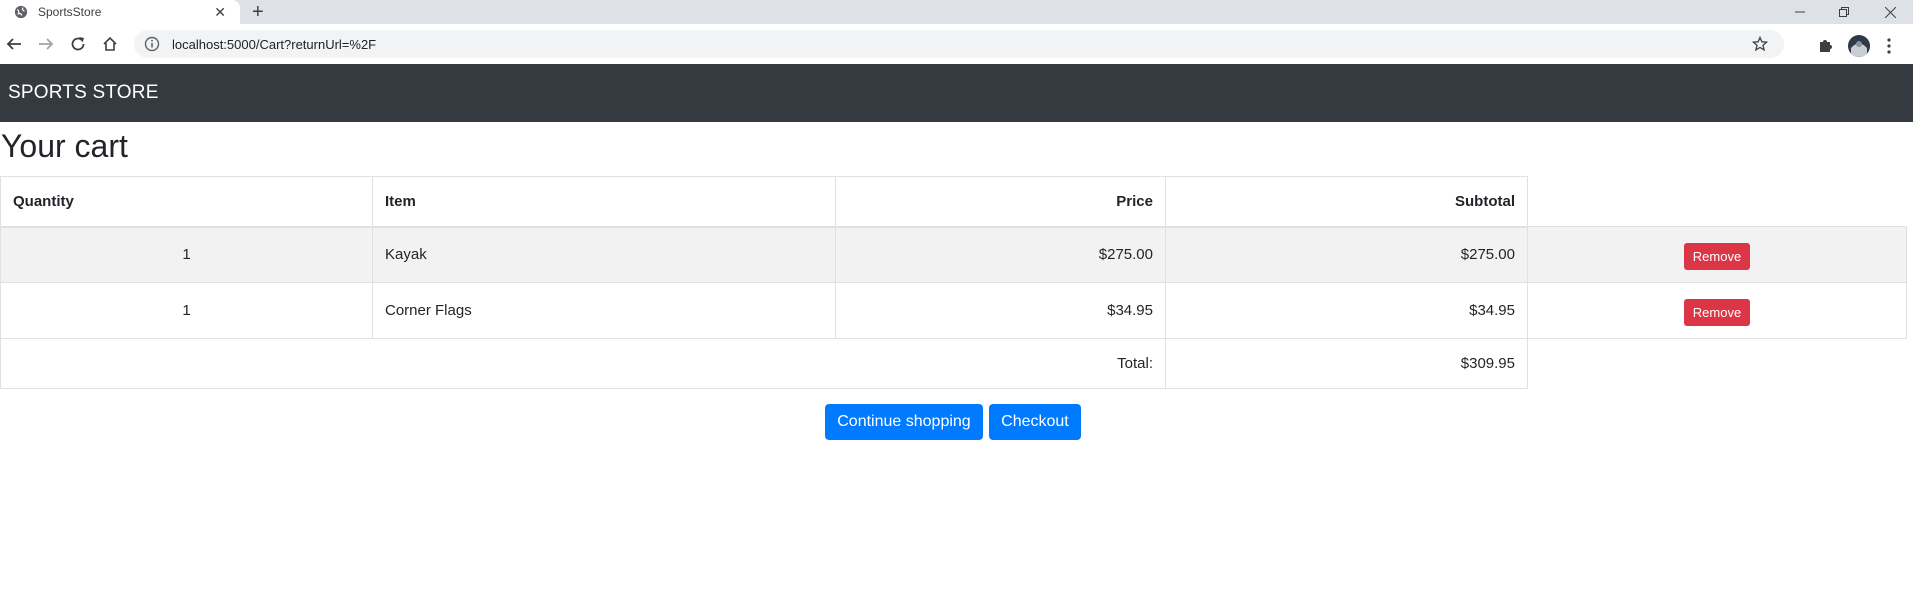 This screenshot has height=614, width=1913. Describe the element at coordinates (904, 422) in the screenshot. I see `continue-shopping-button: Continue shopping` at that location.